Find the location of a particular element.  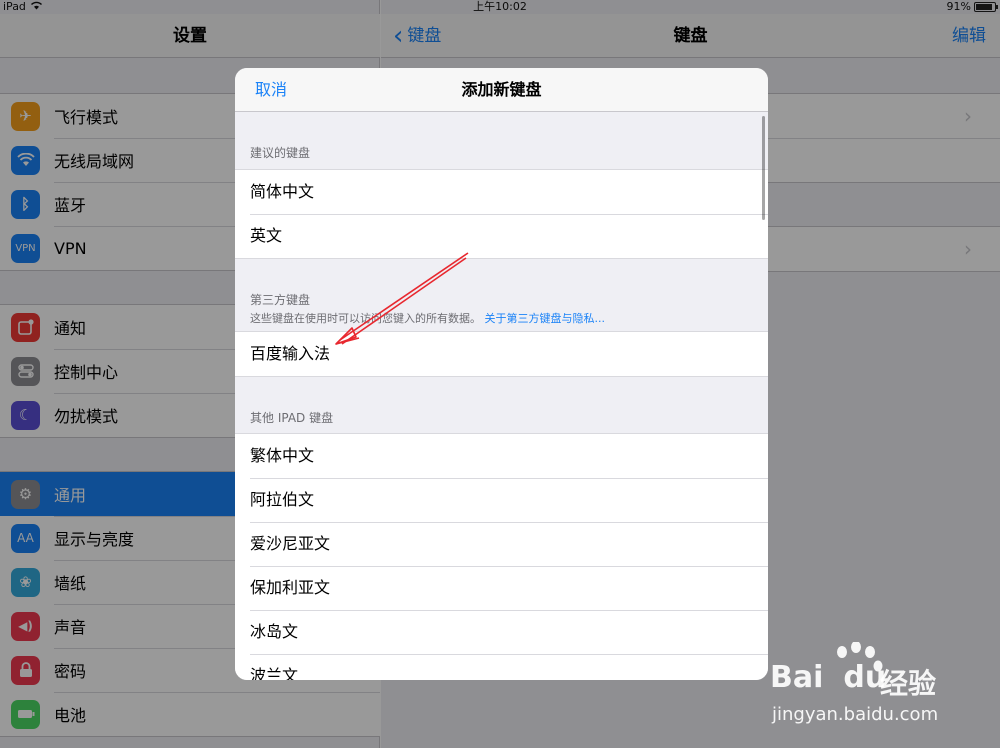

third-party-keyboards-list: 百度输入法 is located at coordinates (501, 354).